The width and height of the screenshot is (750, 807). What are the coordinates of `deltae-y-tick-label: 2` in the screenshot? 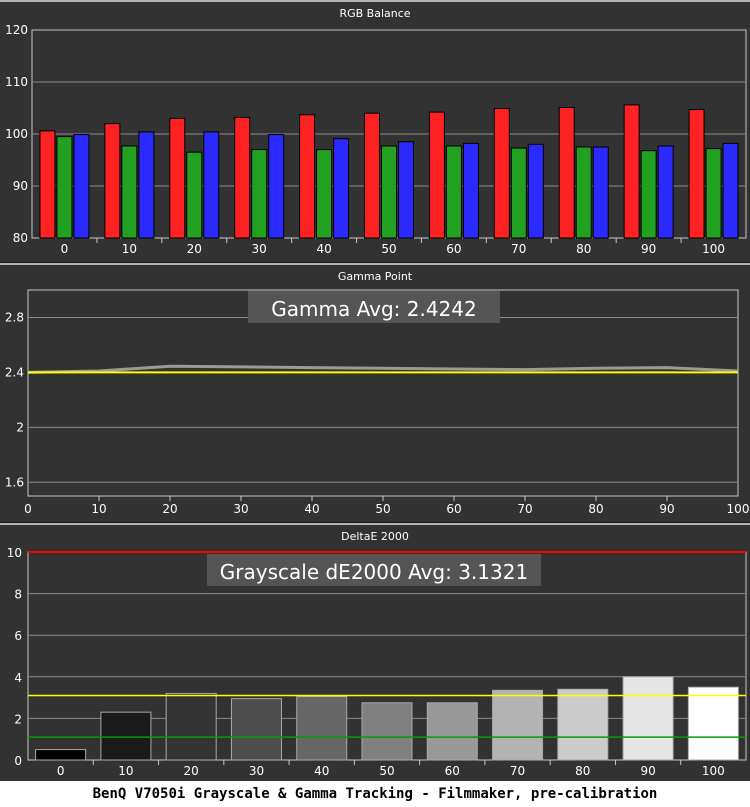 It's located at (18, 719).